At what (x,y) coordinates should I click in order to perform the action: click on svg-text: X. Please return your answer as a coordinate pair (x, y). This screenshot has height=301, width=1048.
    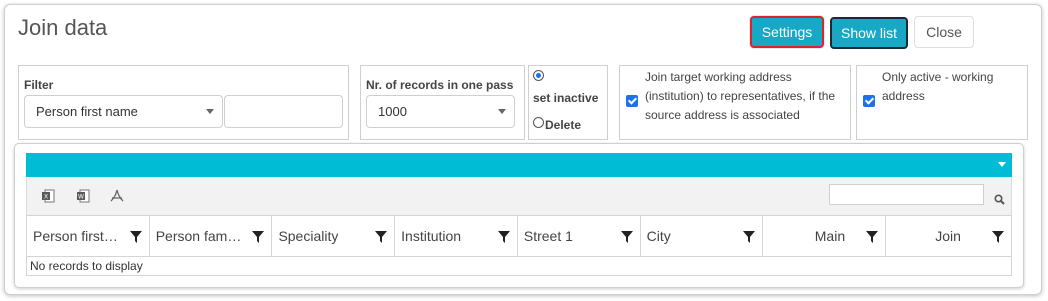
    Looking at the image, I should click on (46, 197).